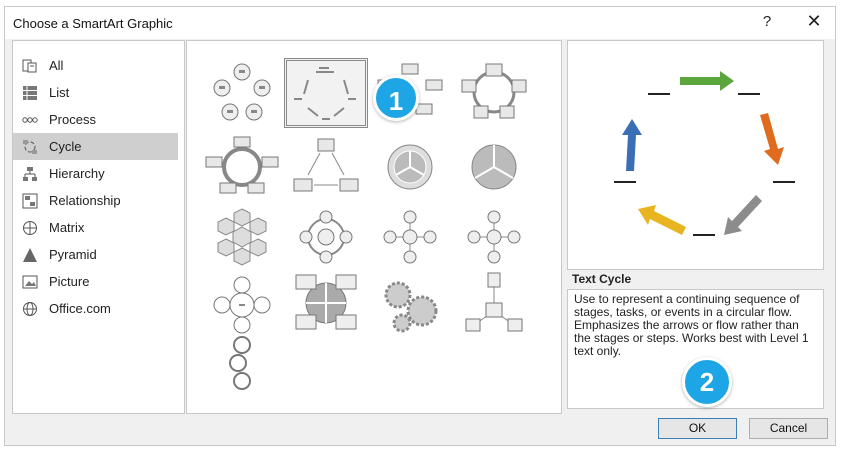 The image size is (841, 455). What do you see at coordinates (420, 23) in the screenshot?
I see `title-bar: Choose a SmartArt Graphic ? ✕` at bounding box center [420, 23].